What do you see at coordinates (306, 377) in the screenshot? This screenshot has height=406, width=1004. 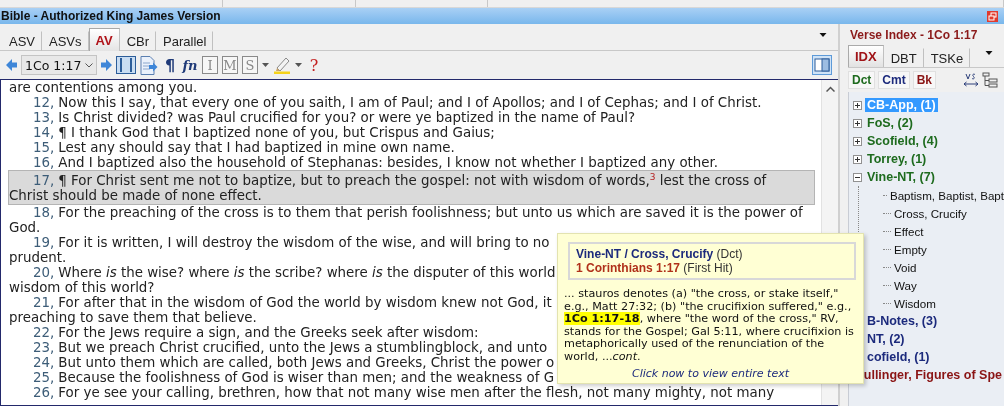 I see `verse-text: Because the foolishness of God is wiser than men; and the weakness of G` at bounding box center [306, 377].